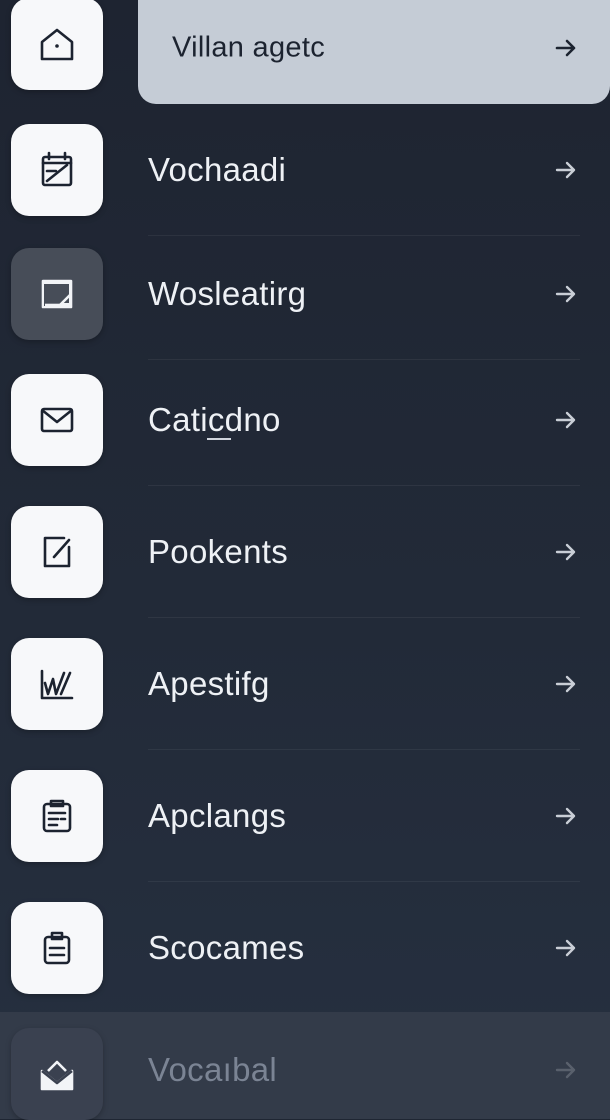  What do you see at coordinates (305, 170) in the screenshot?
I see `menu-item-vochaadi: Vochaadi` at bounding box center [305, 170].